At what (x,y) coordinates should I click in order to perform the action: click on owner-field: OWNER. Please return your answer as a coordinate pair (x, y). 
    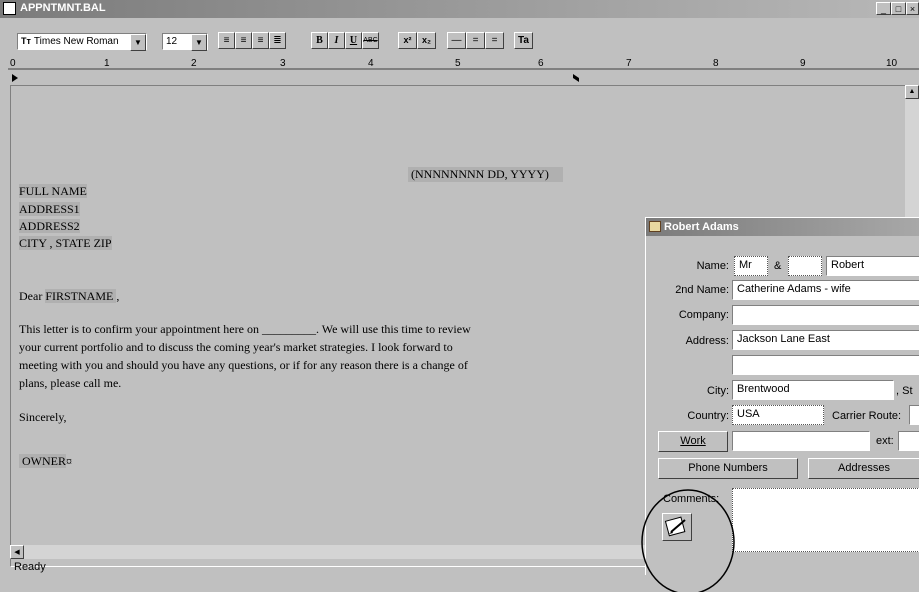
    Looking at the image, I should click on (42, 461).